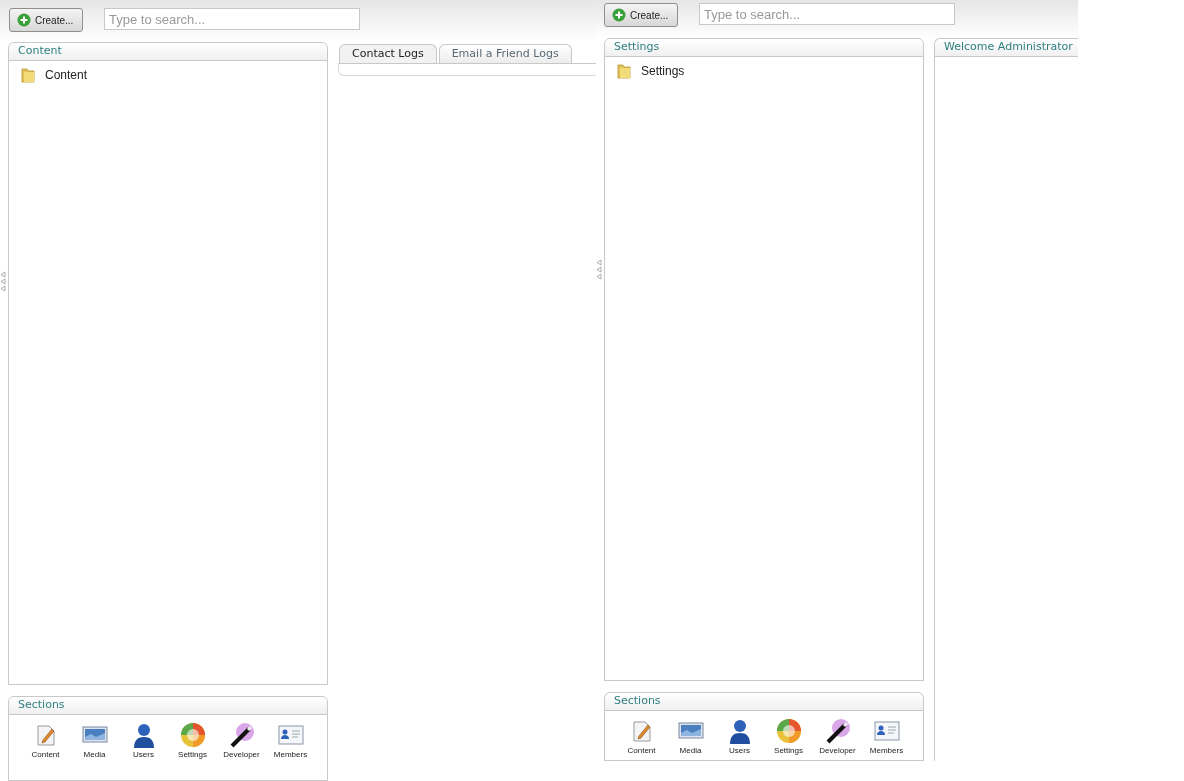  What do you see at coordinates (637, 47) in the screenshot?
I see `panel-title: Settings` at bounding box center [637, 47].